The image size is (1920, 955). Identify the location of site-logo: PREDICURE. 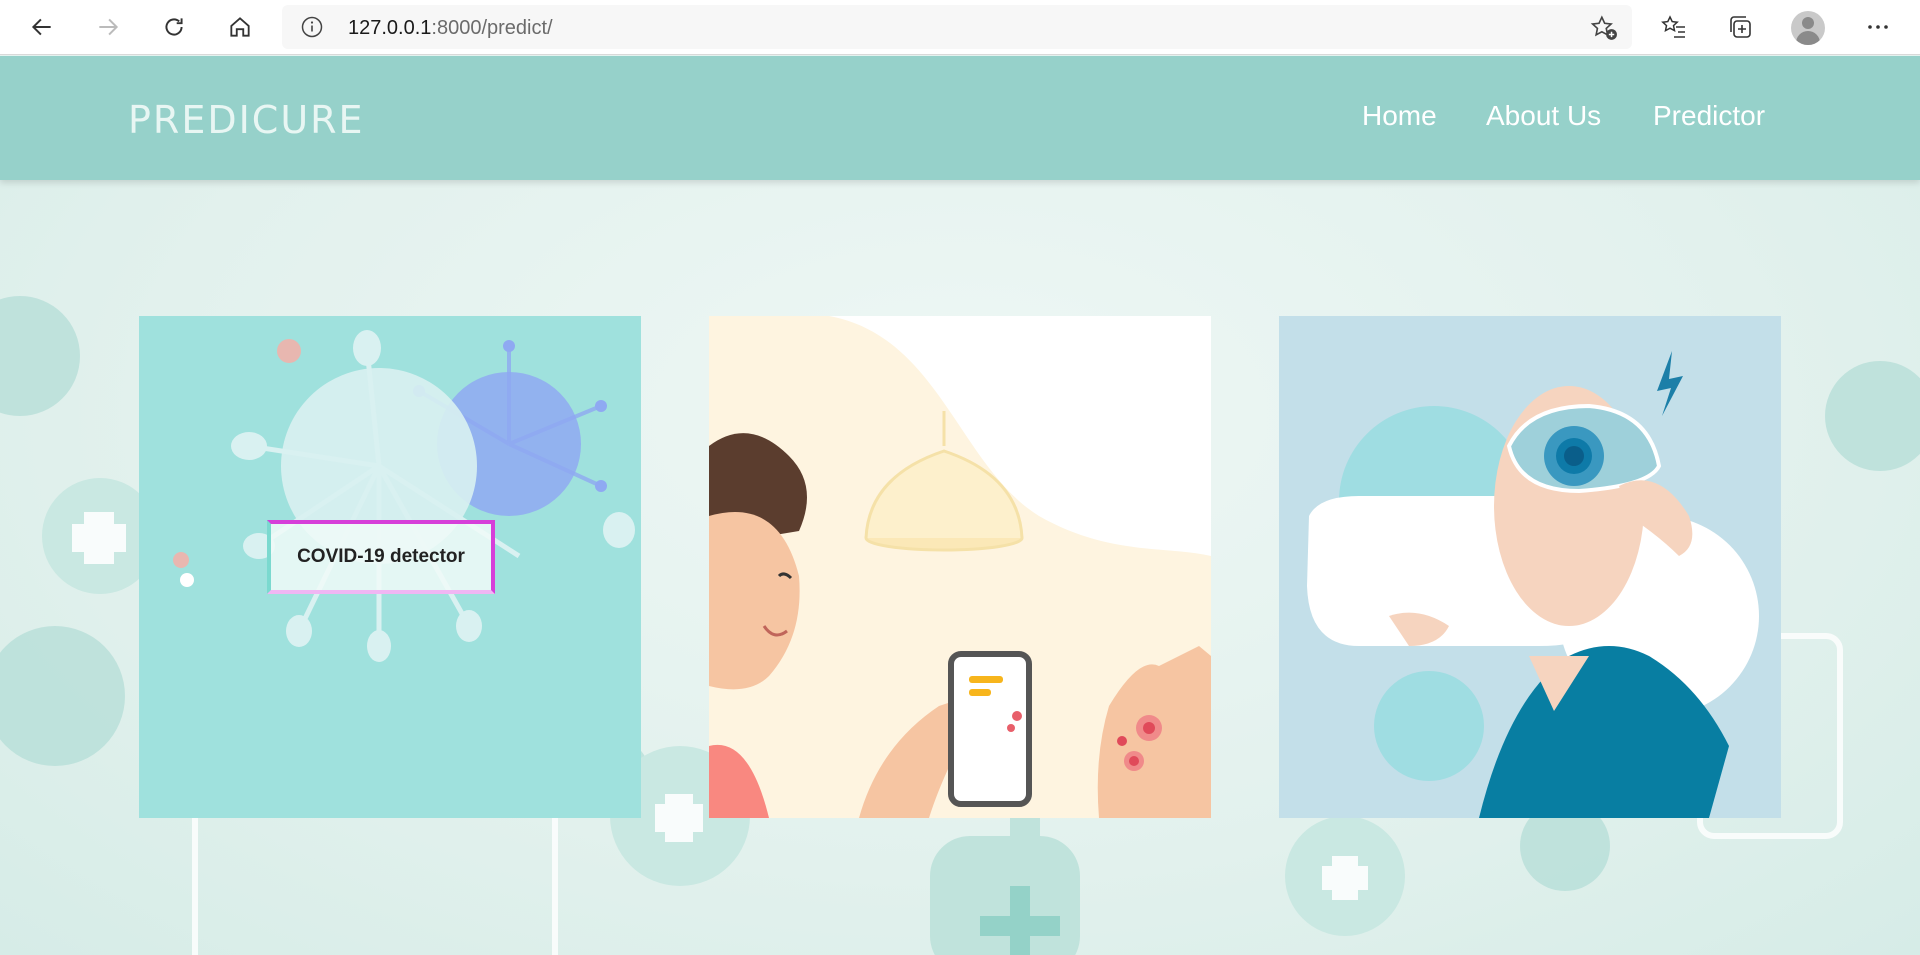
(246, 120).